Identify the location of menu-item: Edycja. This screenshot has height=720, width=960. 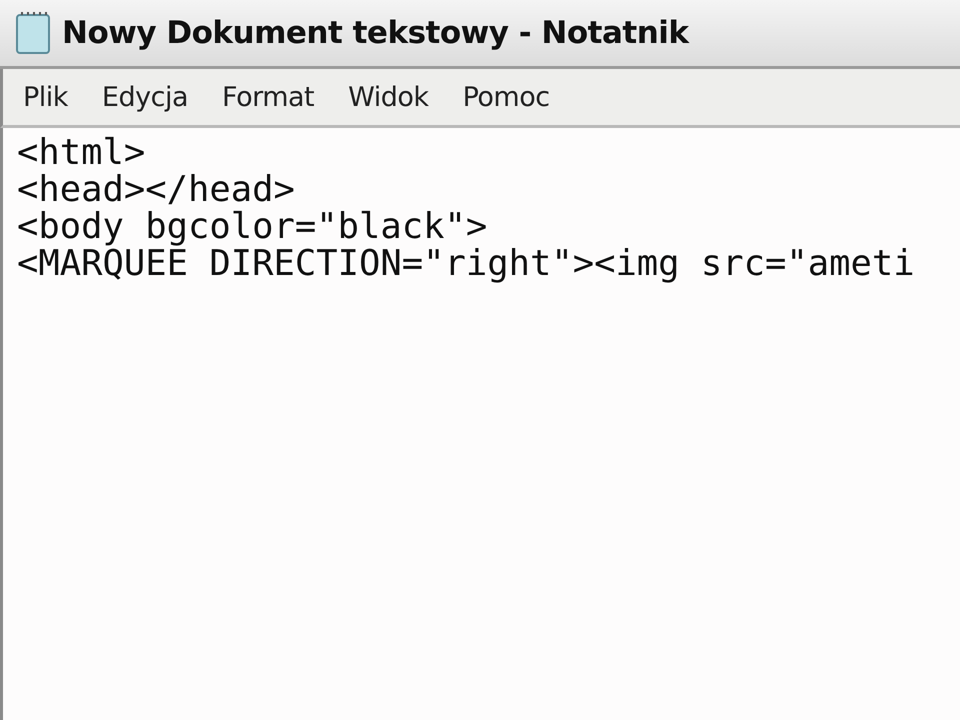
(145, 97).